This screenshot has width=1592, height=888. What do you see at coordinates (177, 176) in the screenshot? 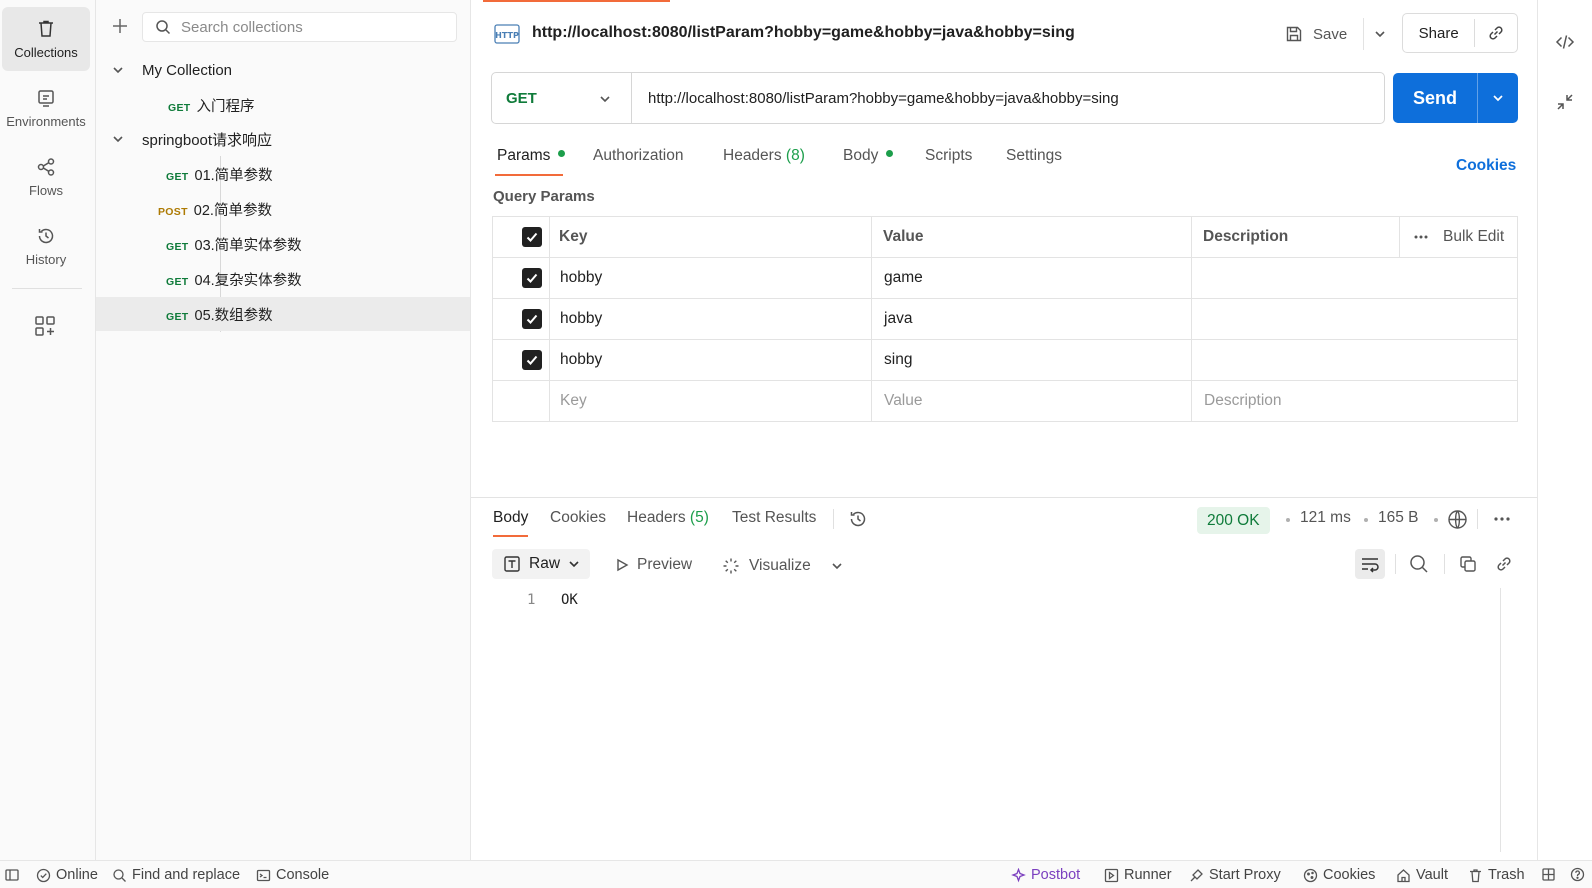
I see `method-tag: GET` at bounding box center [177, 176].